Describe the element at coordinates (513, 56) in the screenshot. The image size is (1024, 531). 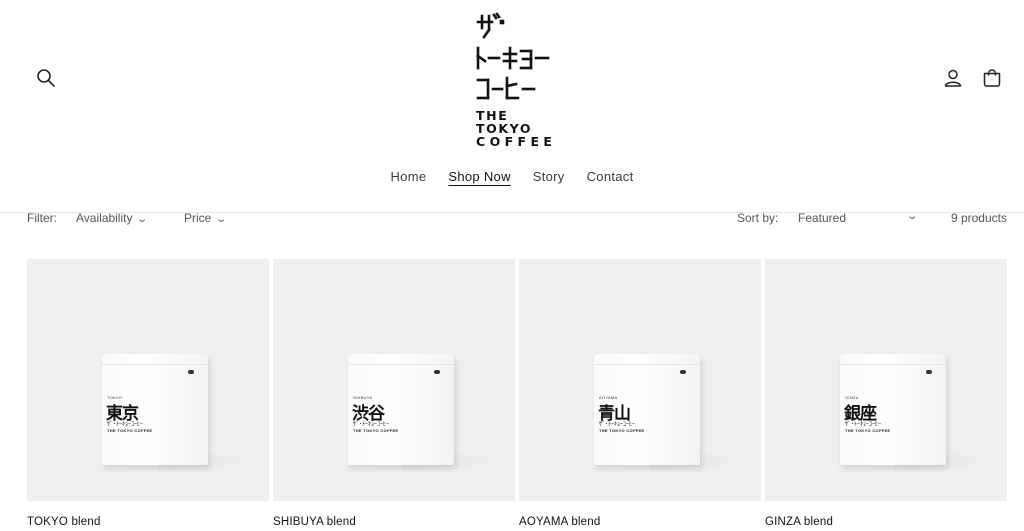
I see `logo-katakana-mark` at that location.